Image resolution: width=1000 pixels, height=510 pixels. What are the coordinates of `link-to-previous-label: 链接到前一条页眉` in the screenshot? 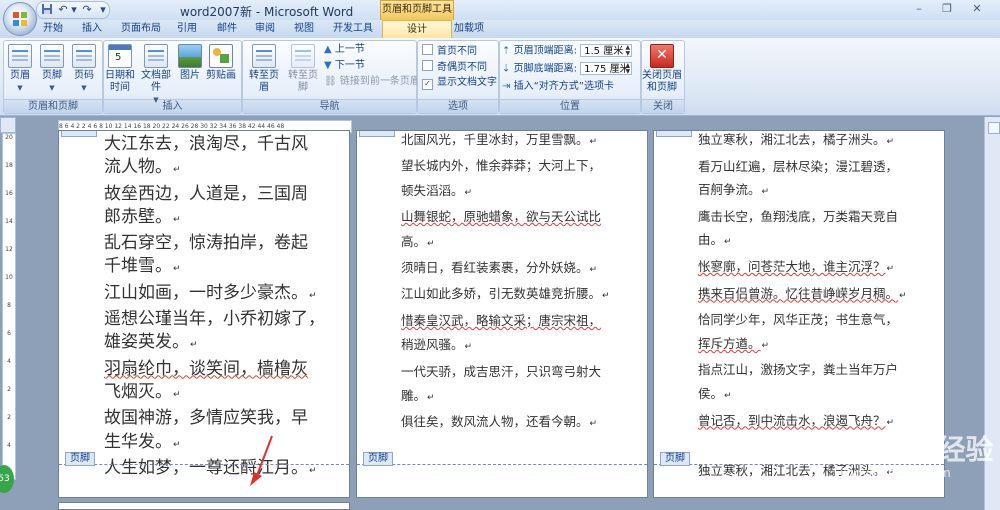 It's located at (379, 81).